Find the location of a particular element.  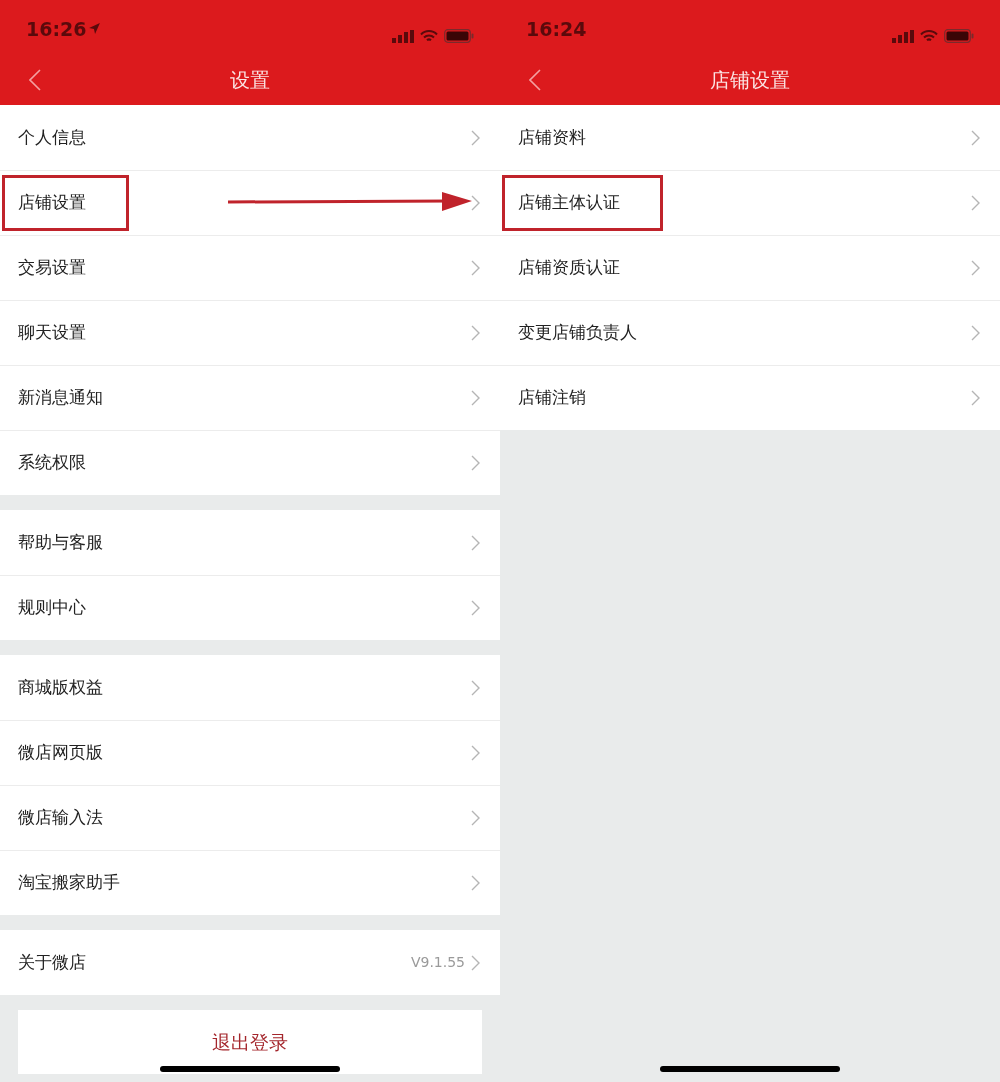

version-text: V9.1.55 is located at coordinates (437, 962).